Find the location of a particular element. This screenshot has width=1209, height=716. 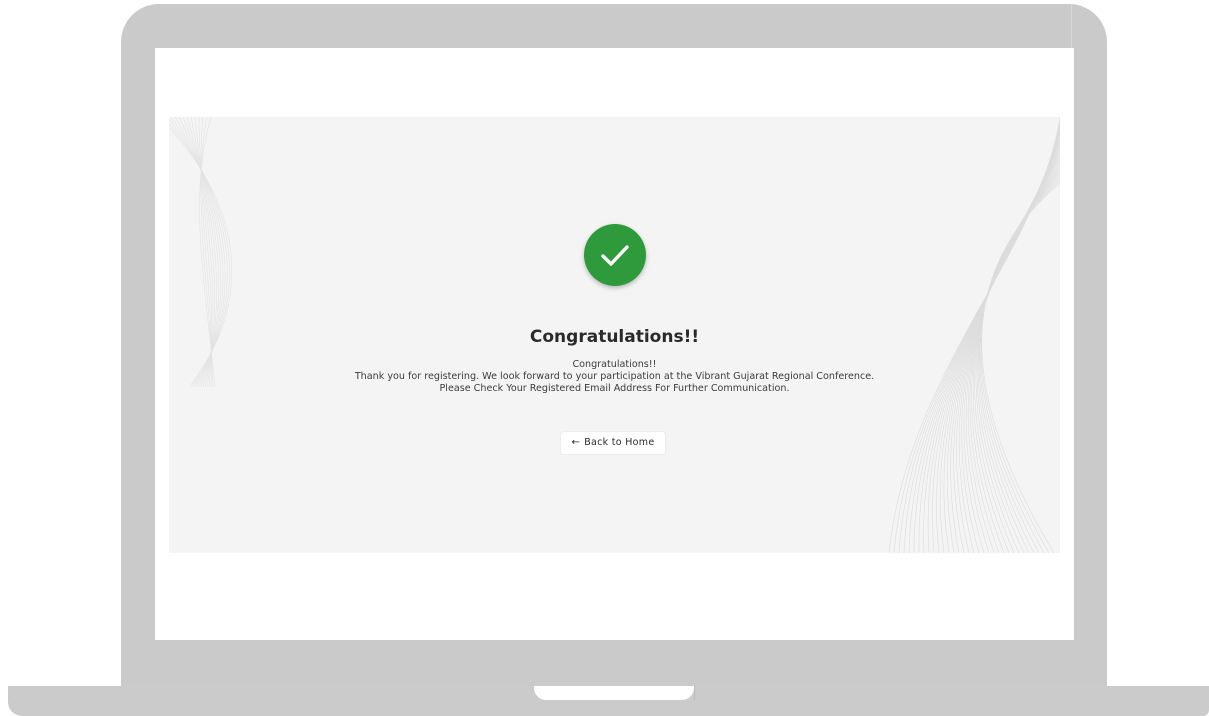

page-title: Congratulations!! is located at coordinates (614, 337).